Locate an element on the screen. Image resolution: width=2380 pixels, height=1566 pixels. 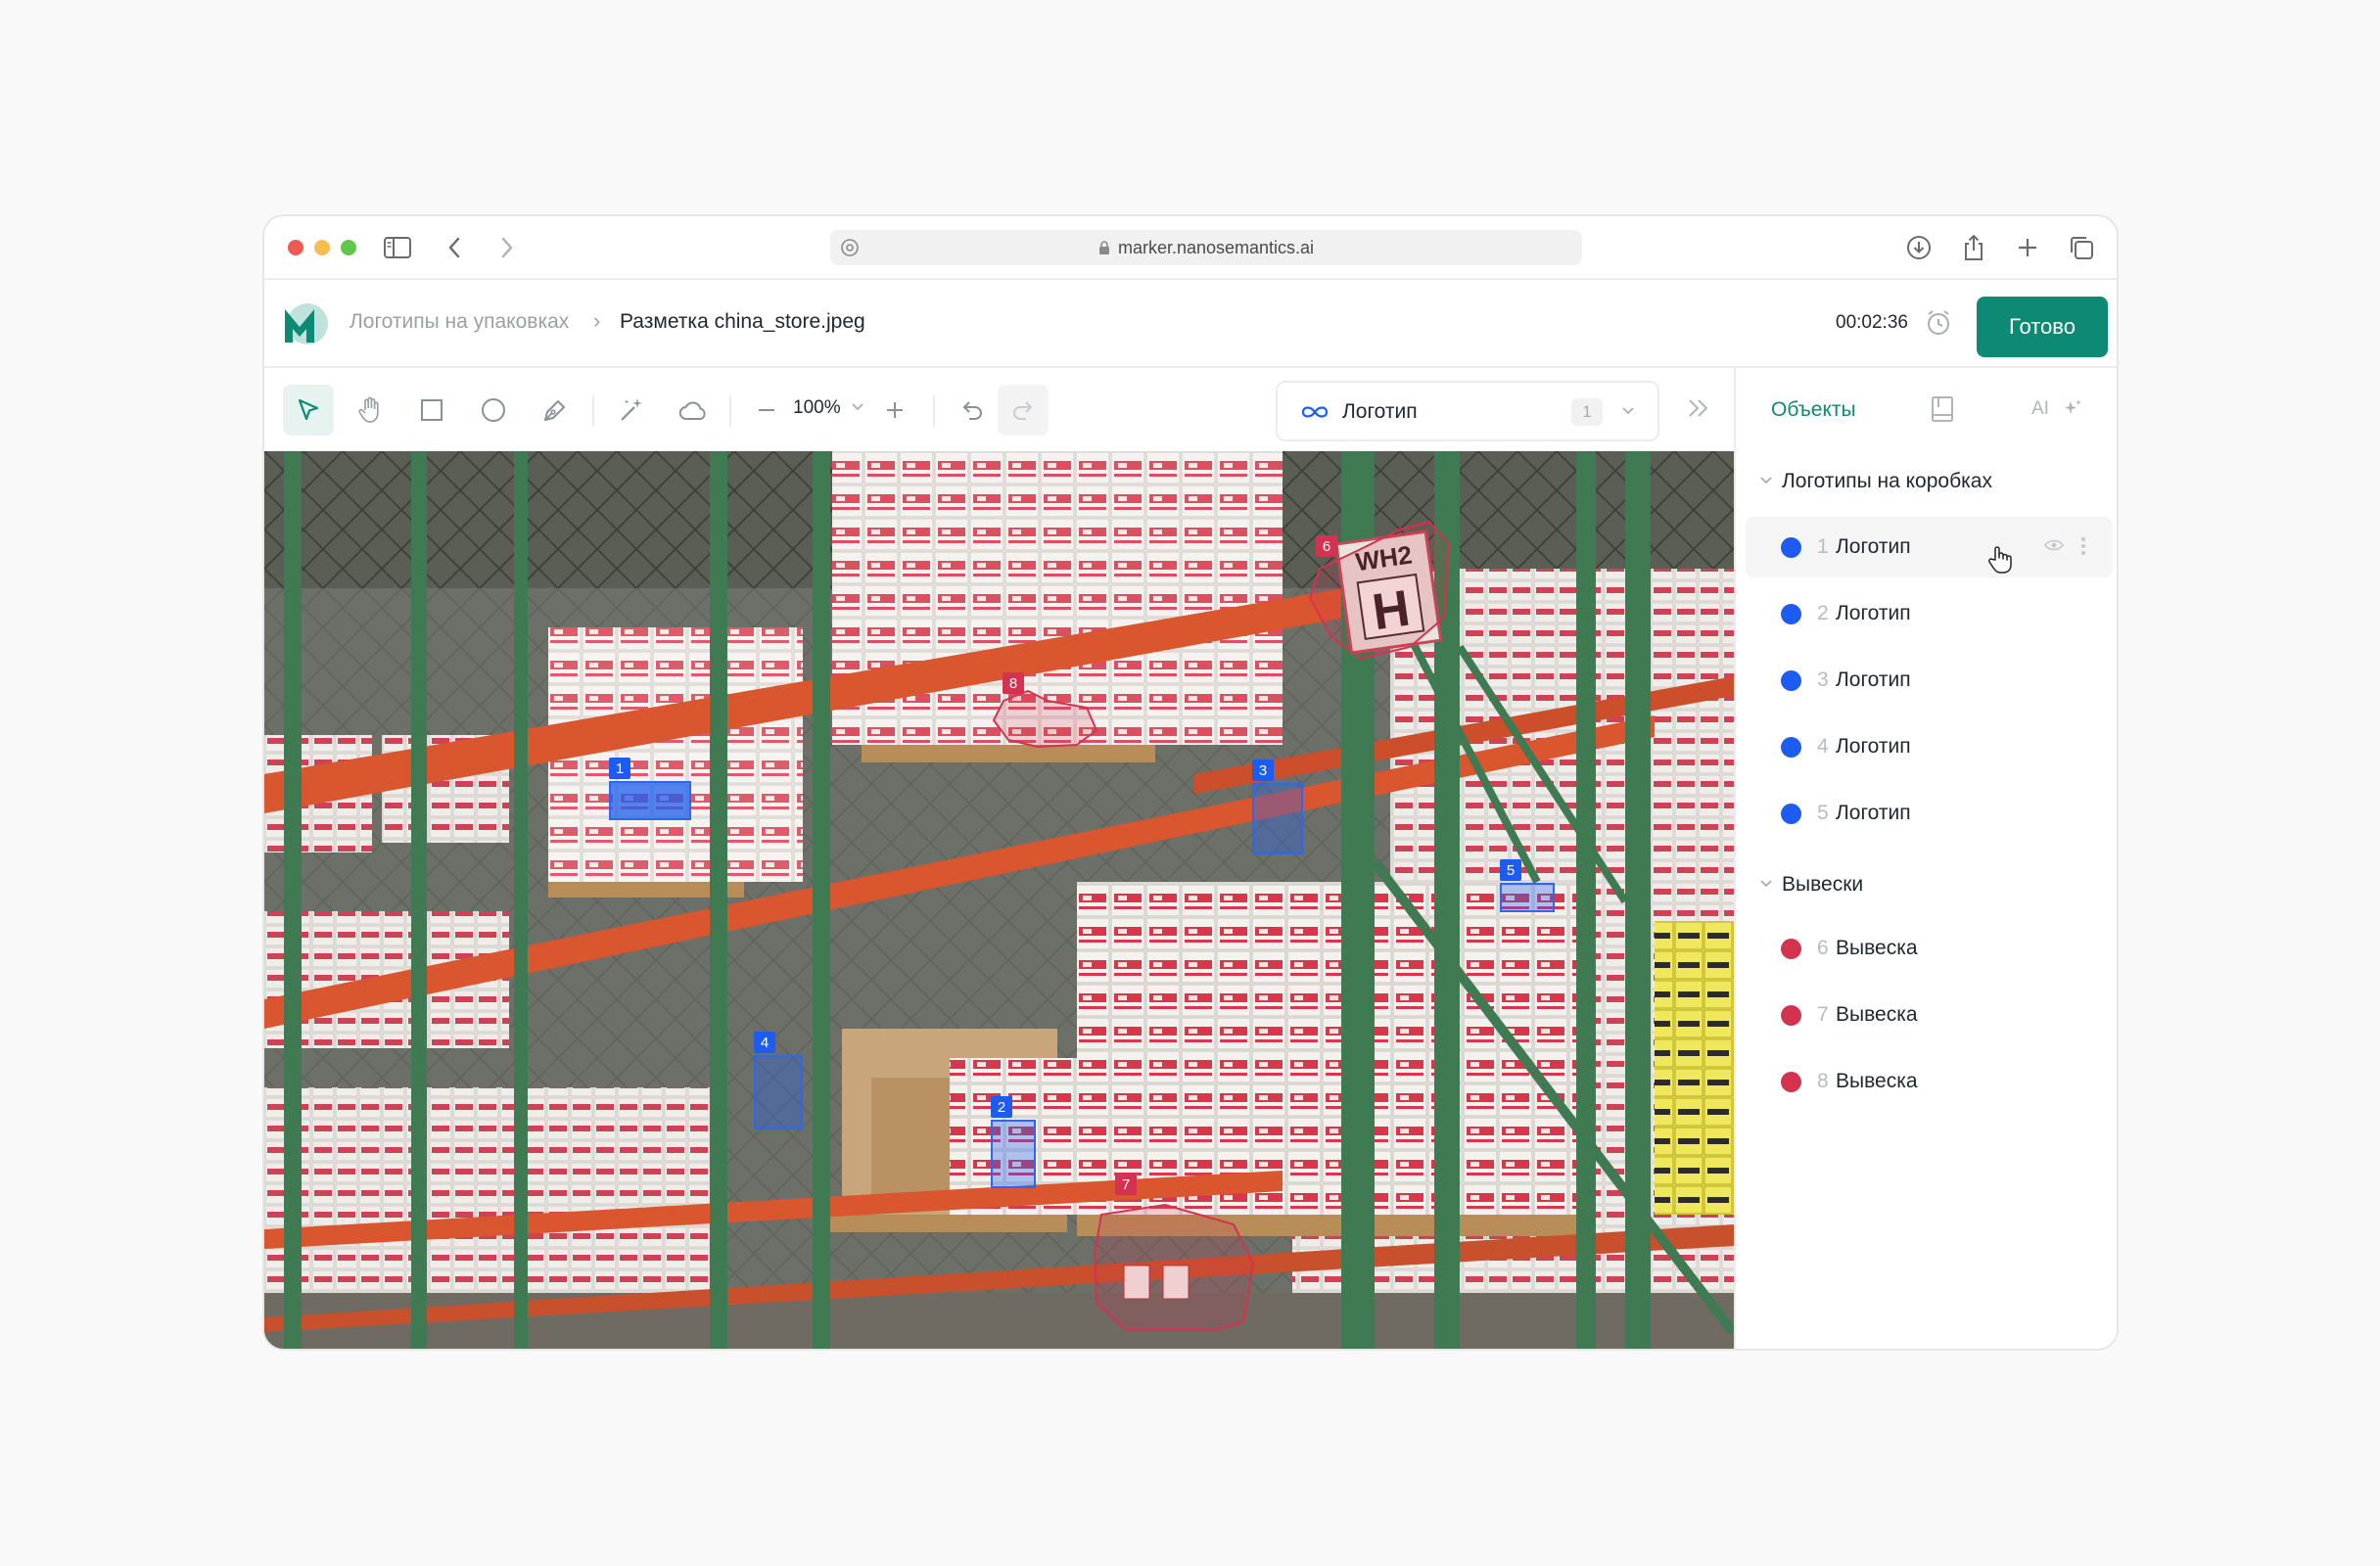
annotation-tag-1: 1 is located at coordinates (619, 768).